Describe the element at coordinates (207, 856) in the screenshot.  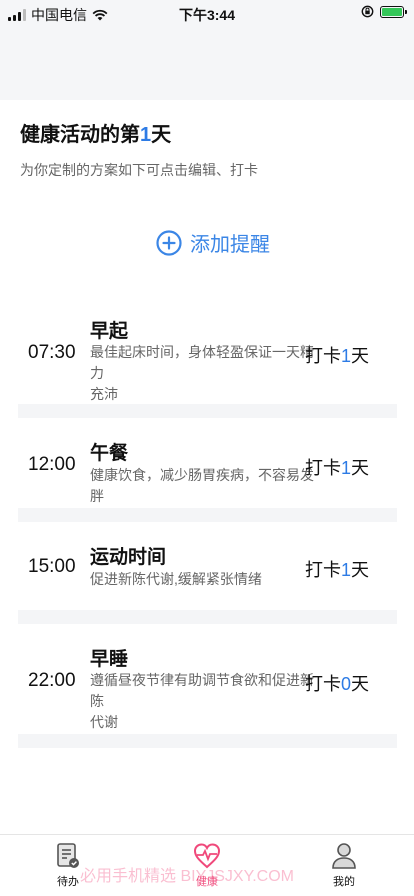
I see `heart-pulse-icon` at that location.